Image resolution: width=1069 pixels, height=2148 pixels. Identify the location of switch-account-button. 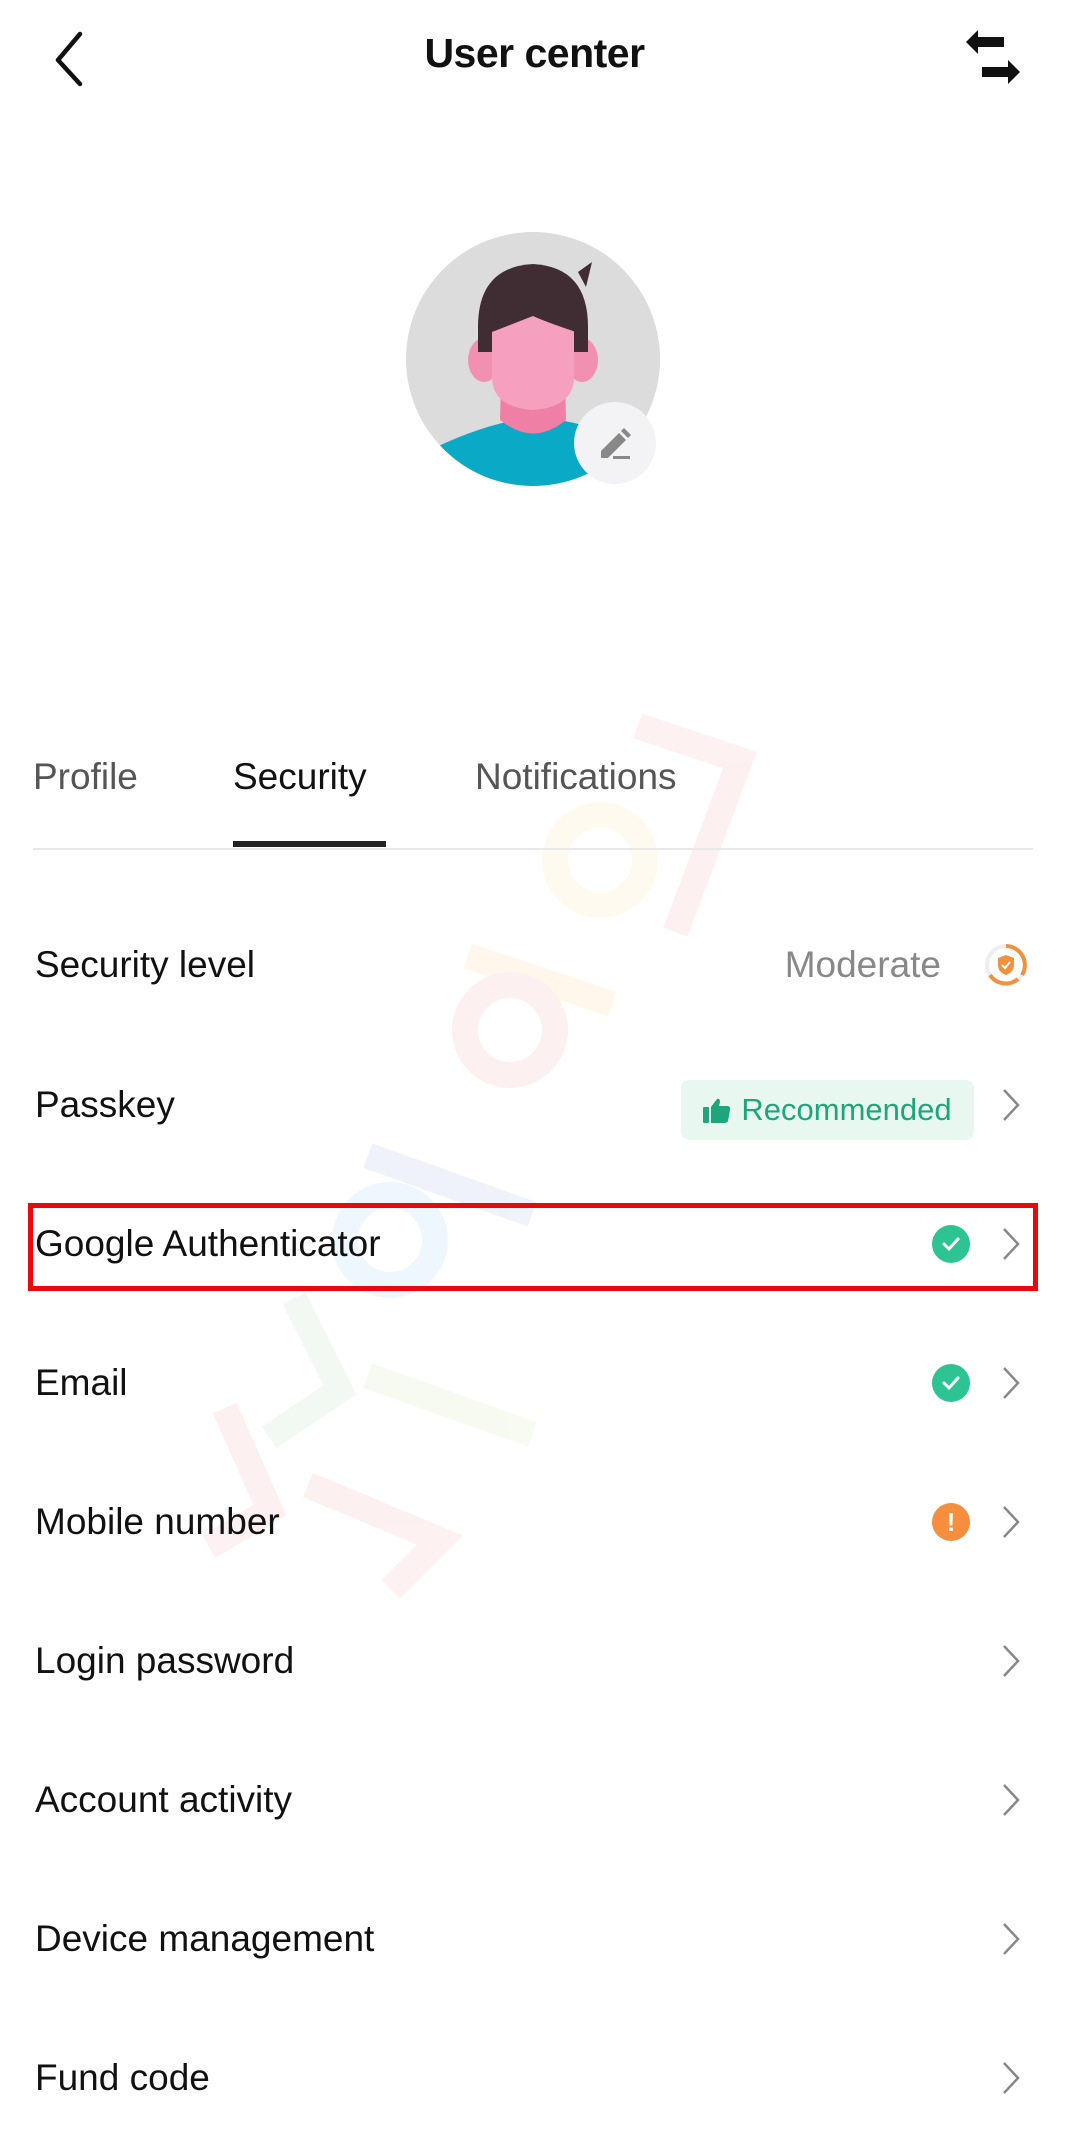
(993, 58).